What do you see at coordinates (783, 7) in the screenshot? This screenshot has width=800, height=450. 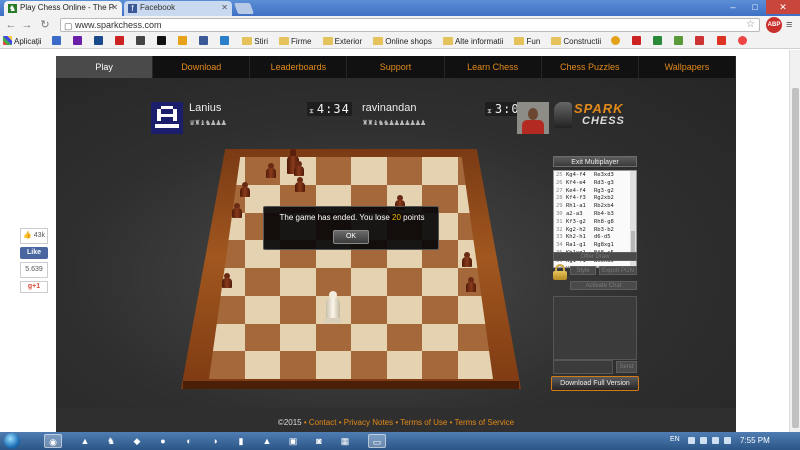 I see `close-window-icon: ✕` at bounding box center [783, 7].